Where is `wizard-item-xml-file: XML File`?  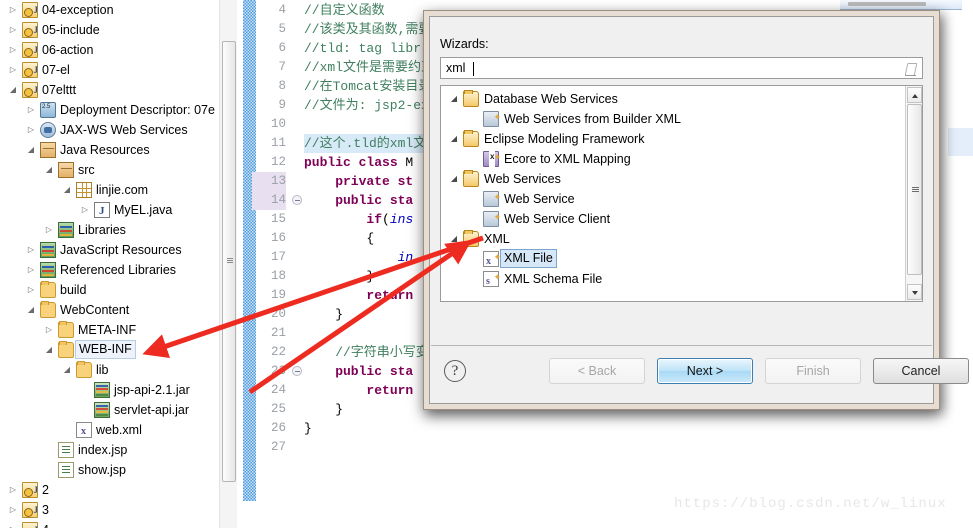
wizard-item-xml-file: XML File is located at coordinates (673, 259).